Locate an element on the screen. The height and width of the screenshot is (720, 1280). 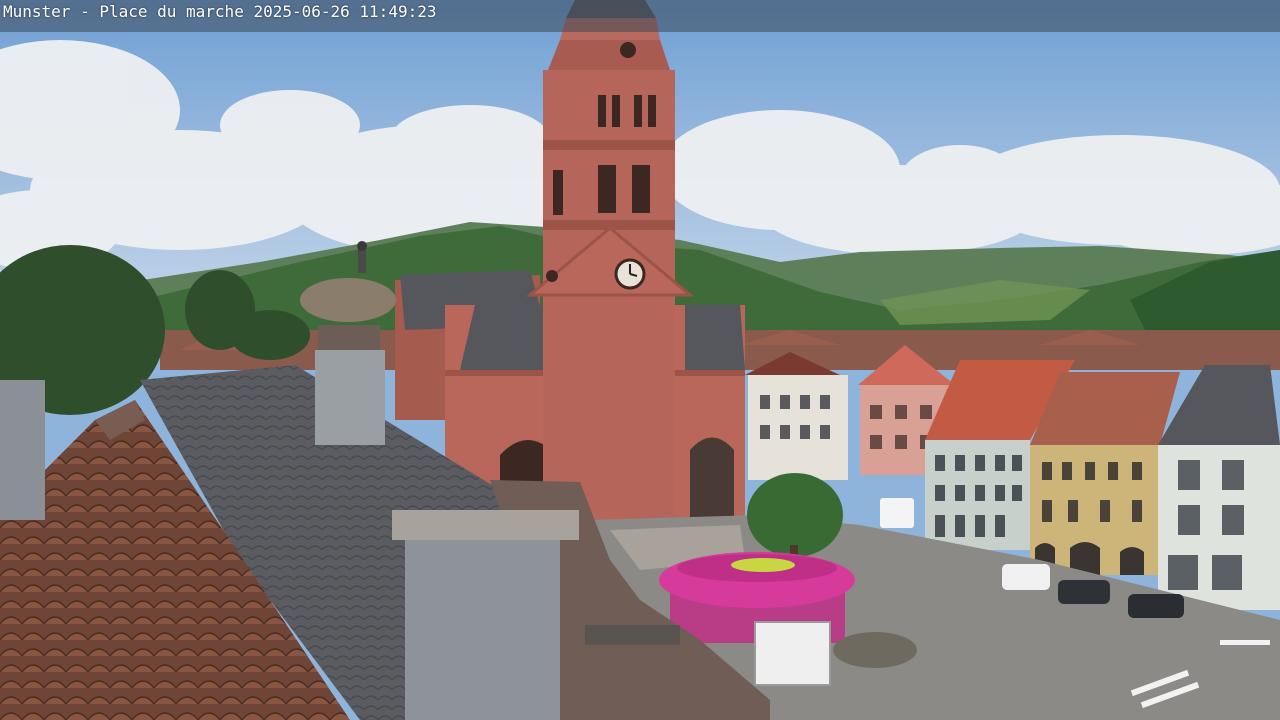
white-truck is located at coordinates (897, 513).